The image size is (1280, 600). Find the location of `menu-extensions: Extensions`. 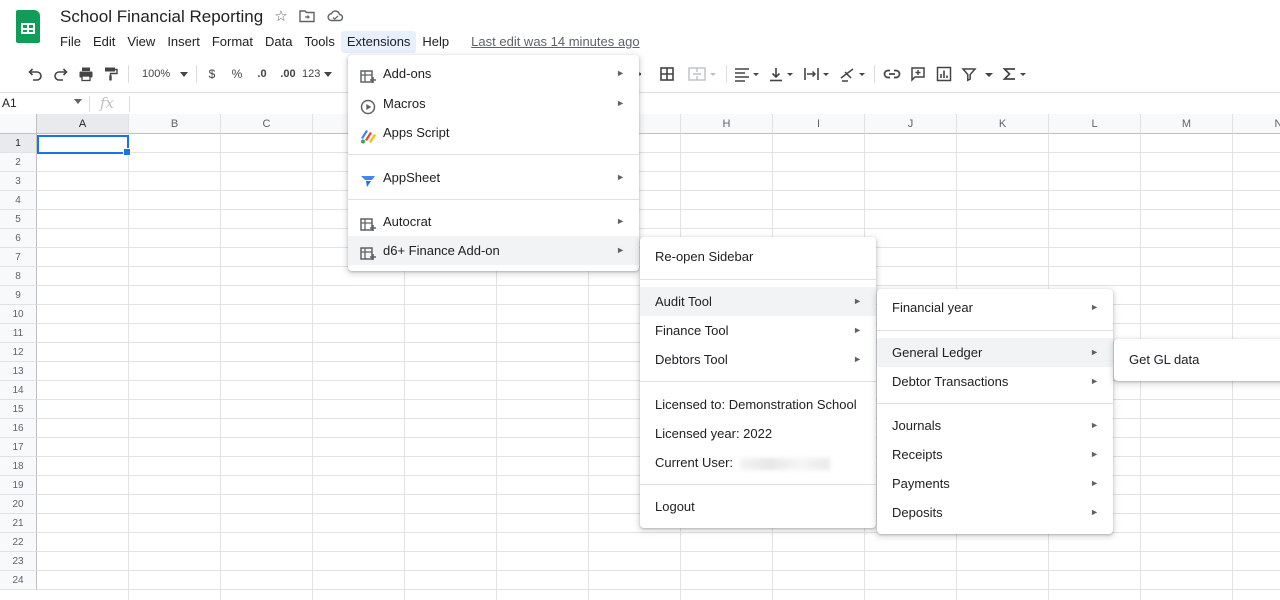

menu-extensions: Extensions is located at coordinates (378, 42).